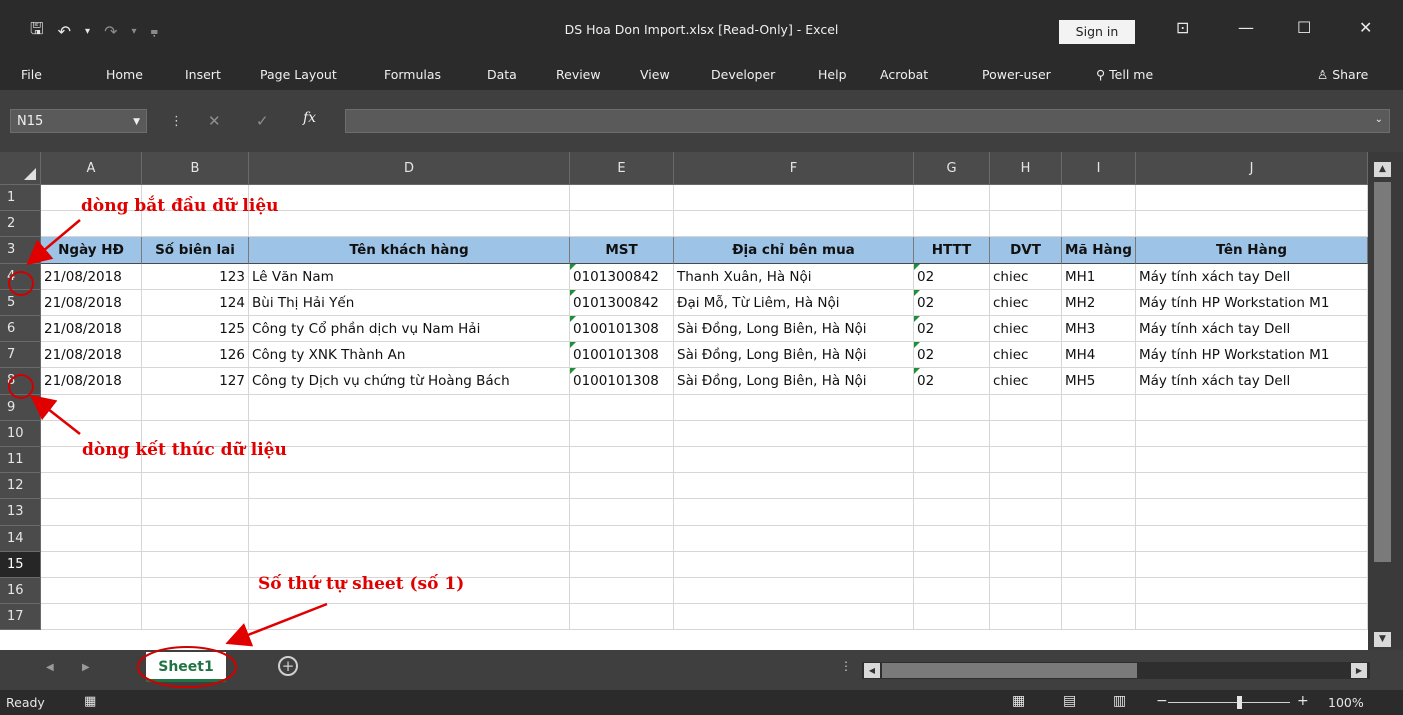  What do you see at coordinates (25, 702) in the screenshot?
I see `status-ready: Ready` at bounding box center [25, 702].